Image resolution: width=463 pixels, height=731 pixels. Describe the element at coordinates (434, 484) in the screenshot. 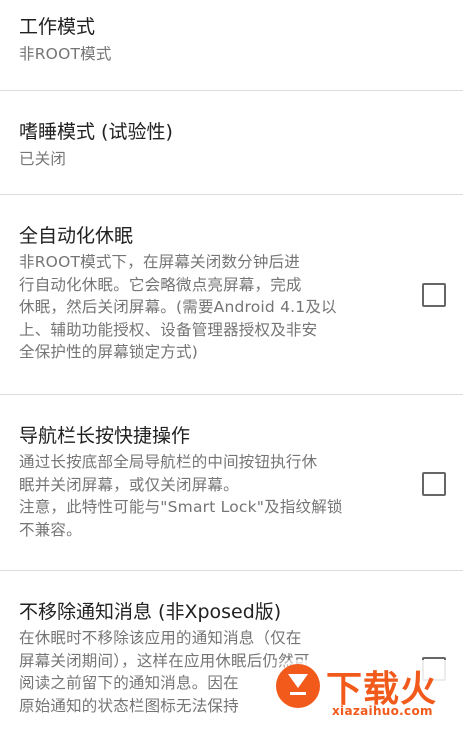

I see `navbar-longpress-checkbox` at that location.